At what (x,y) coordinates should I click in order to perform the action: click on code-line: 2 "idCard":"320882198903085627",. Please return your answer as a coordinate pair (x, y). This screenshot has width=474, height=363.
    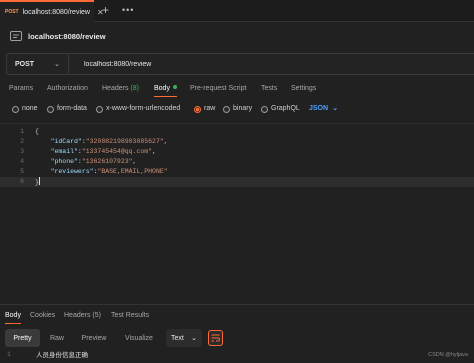
    Looking at the image, I should click on (237, 142).